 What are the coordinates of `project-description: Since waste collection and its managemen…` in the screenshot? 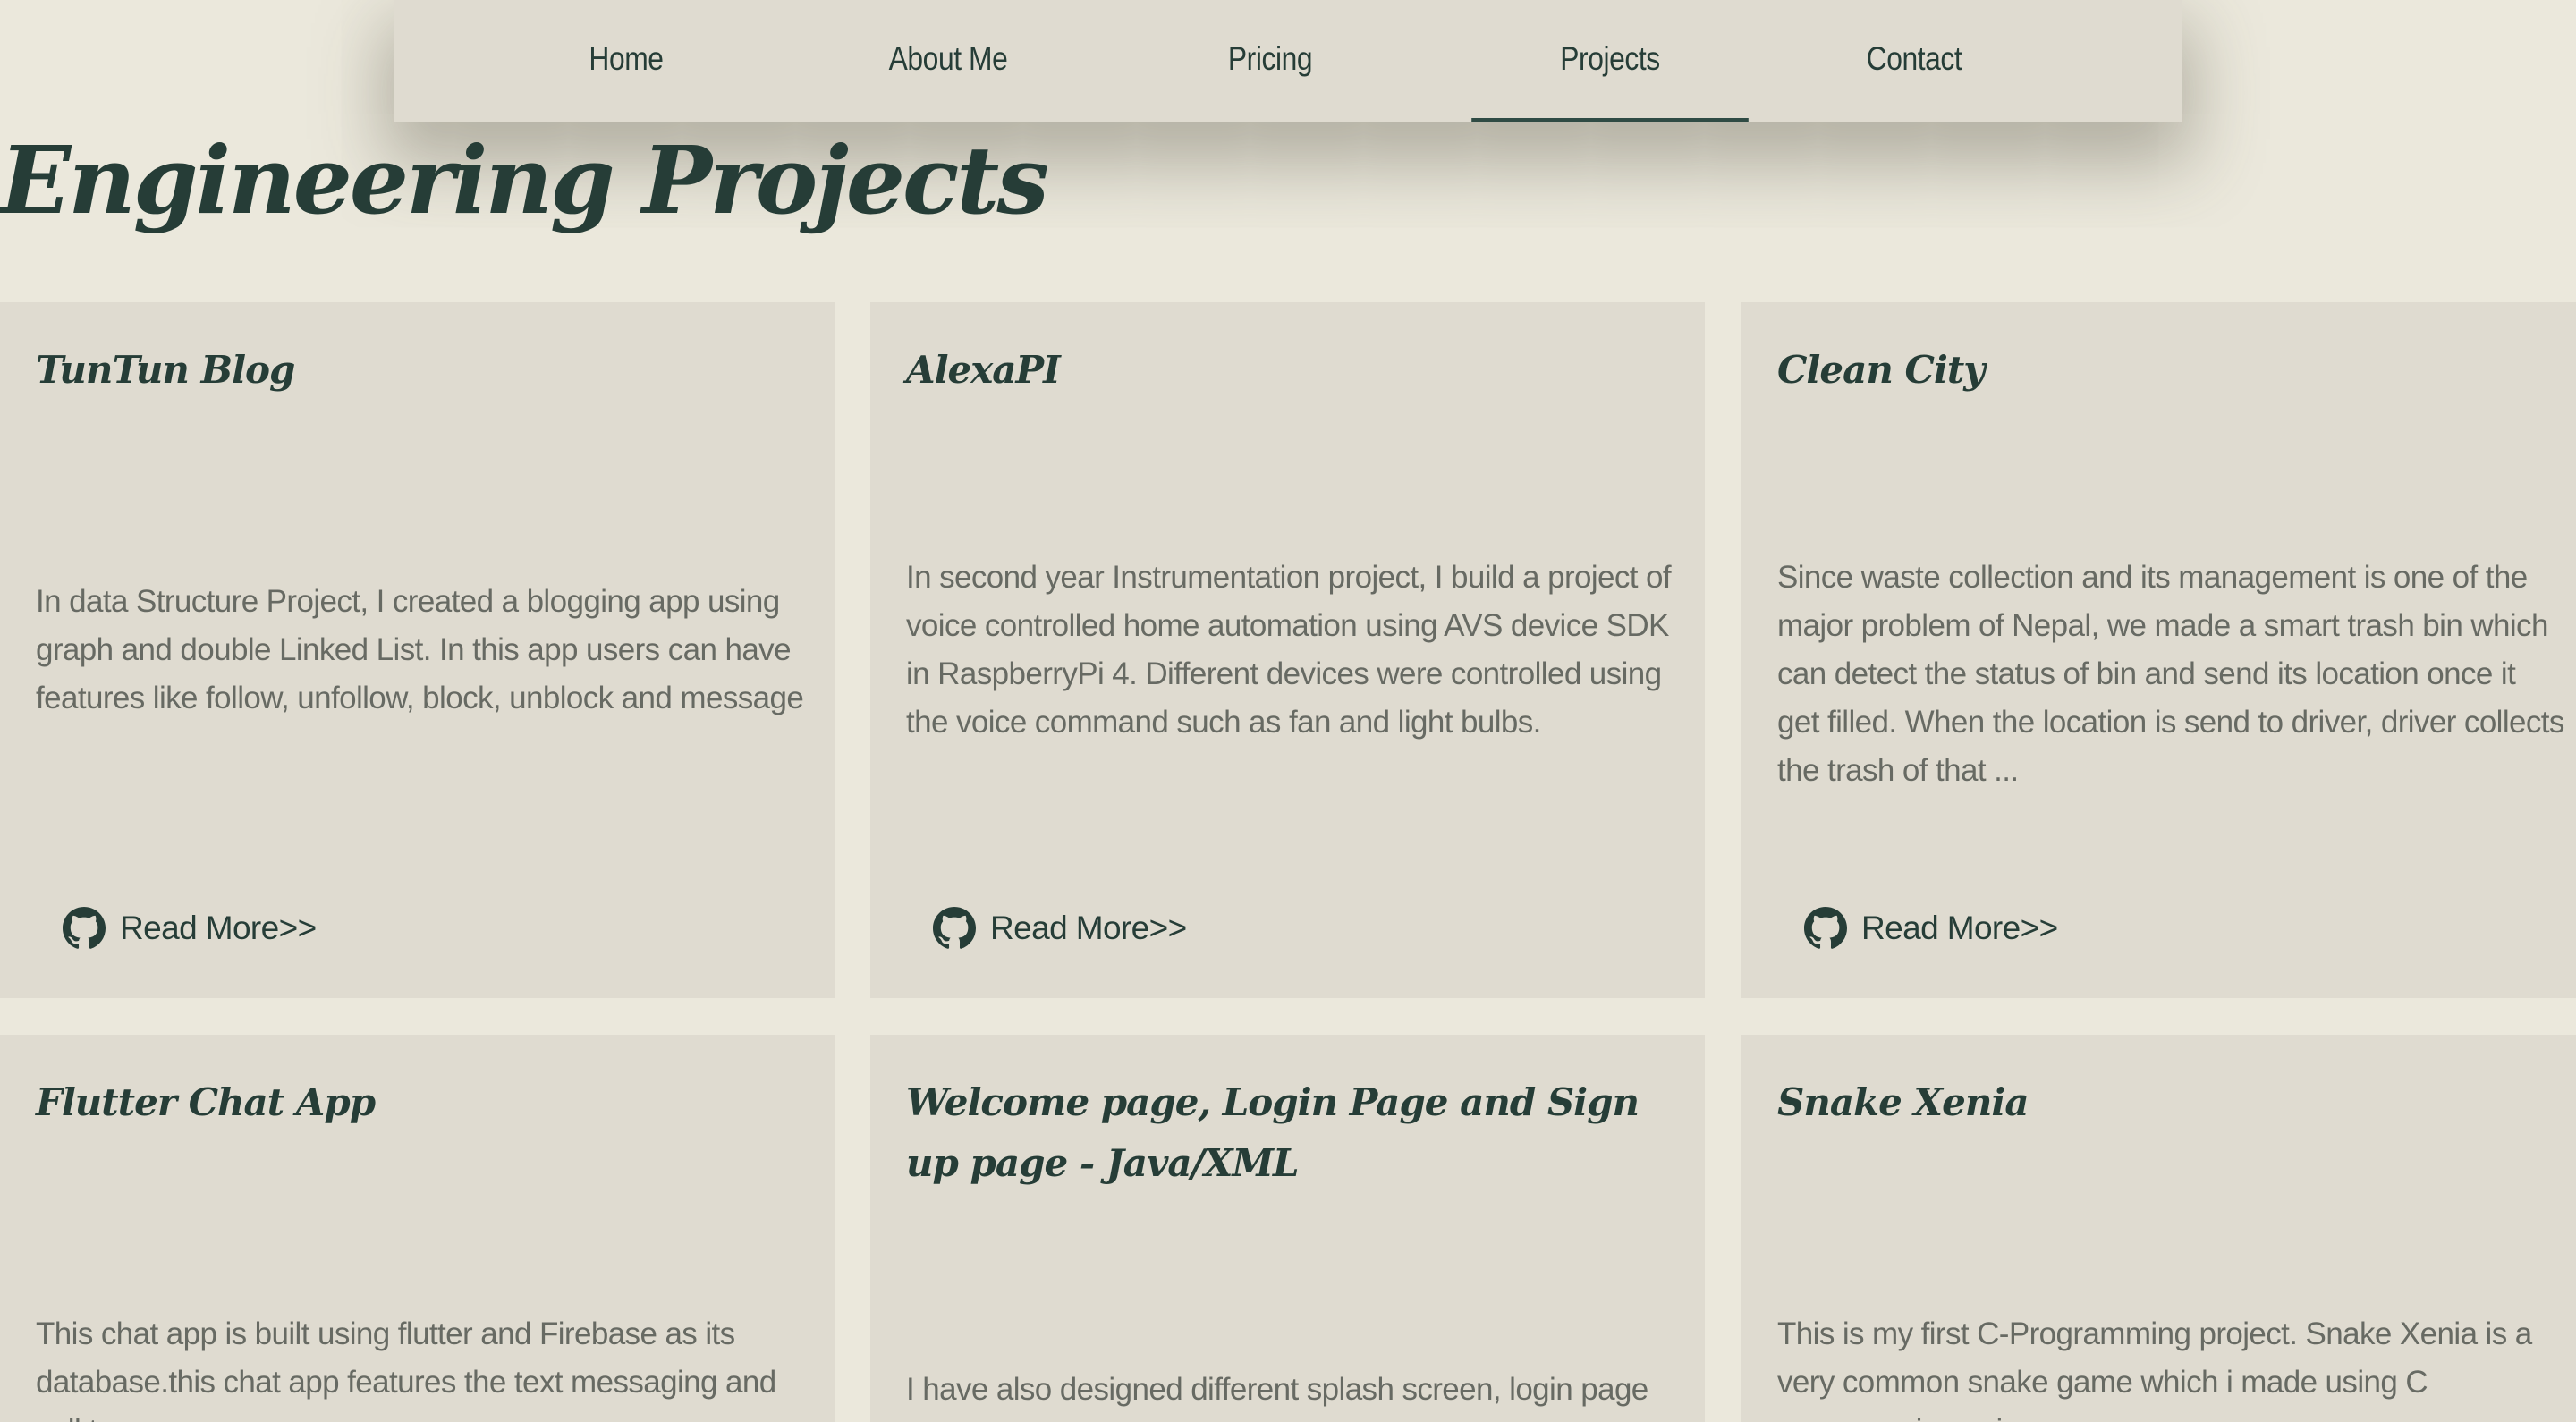 It's located at (2170, 674).